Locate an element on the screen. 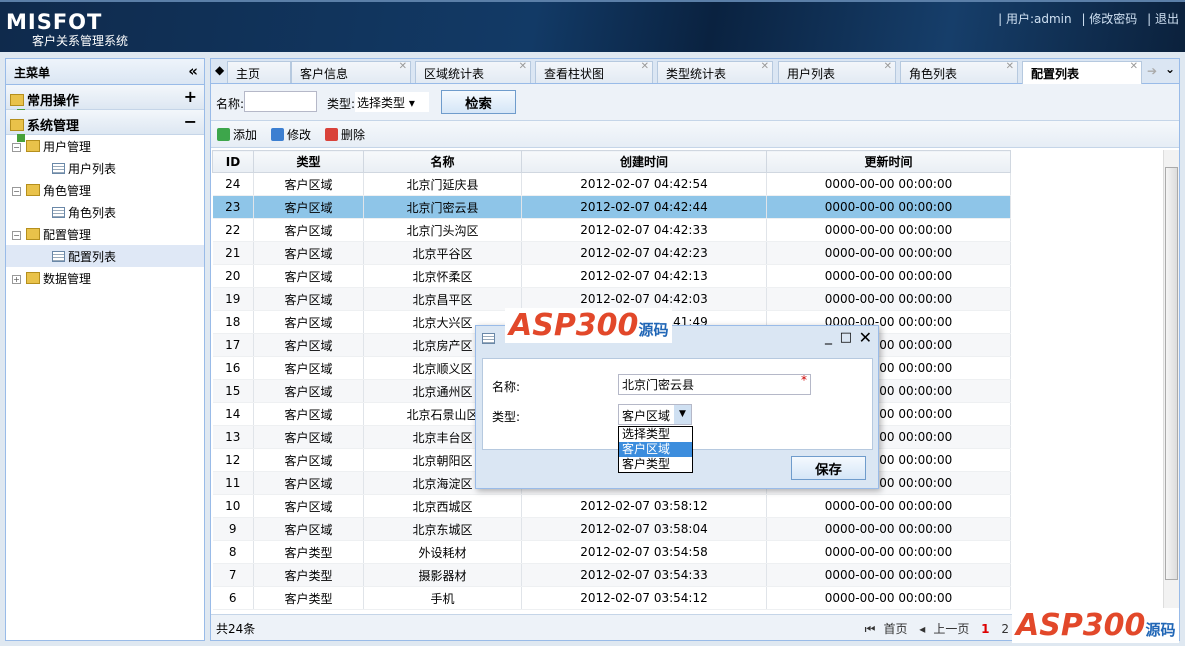 This screenshot has width=1185, height=646. search-button: 检索 is located at coordinates (478, 102).